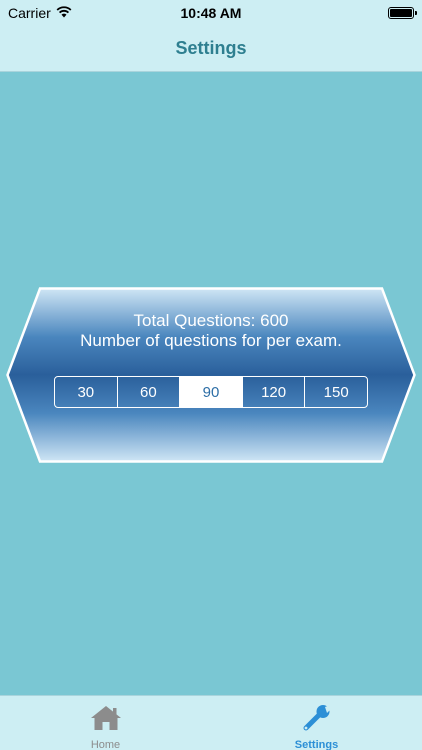 The width and height of the screenshot is (422, 750). I want to click on tab-home-label: Home, so click(105, 744).